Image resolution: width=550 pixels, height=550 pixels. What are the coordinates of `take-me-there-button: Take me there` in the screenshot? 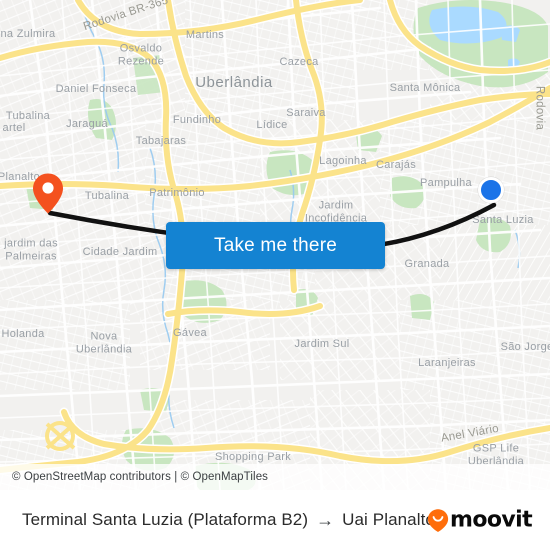 It's located at (275, 245).